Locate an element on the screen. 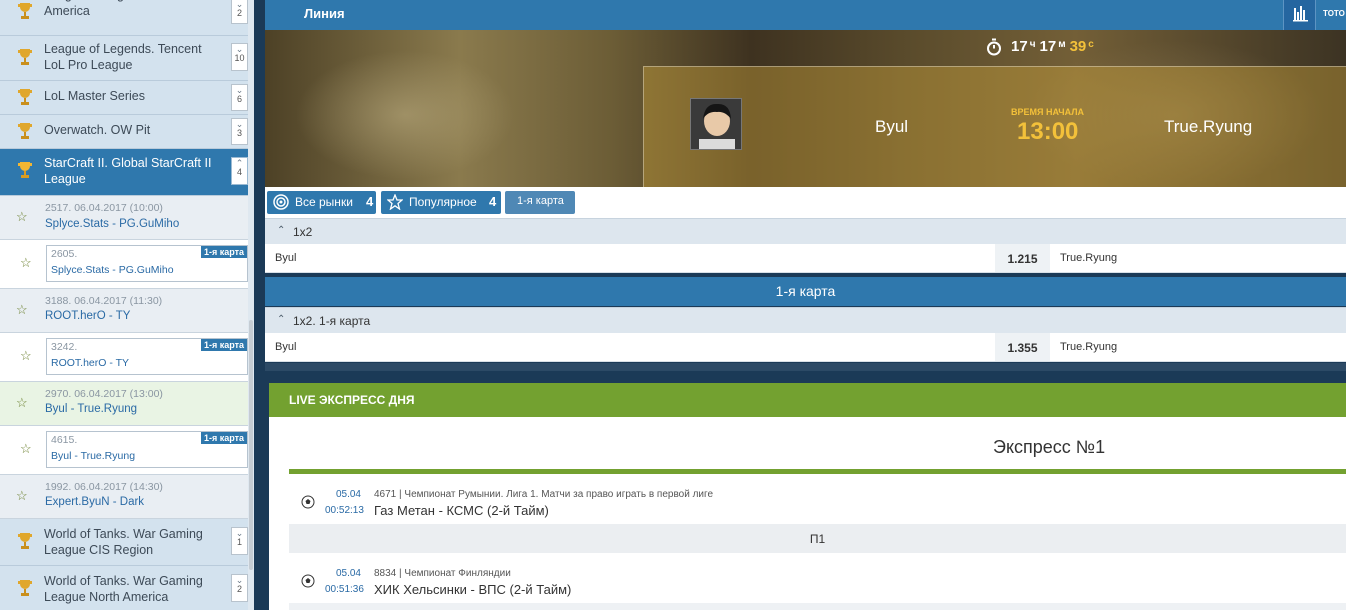 Image resolution: width=1346 pixels, height=610 pixels. match-teams: Byul - True.Ryung is located at coordinates (91, 409).